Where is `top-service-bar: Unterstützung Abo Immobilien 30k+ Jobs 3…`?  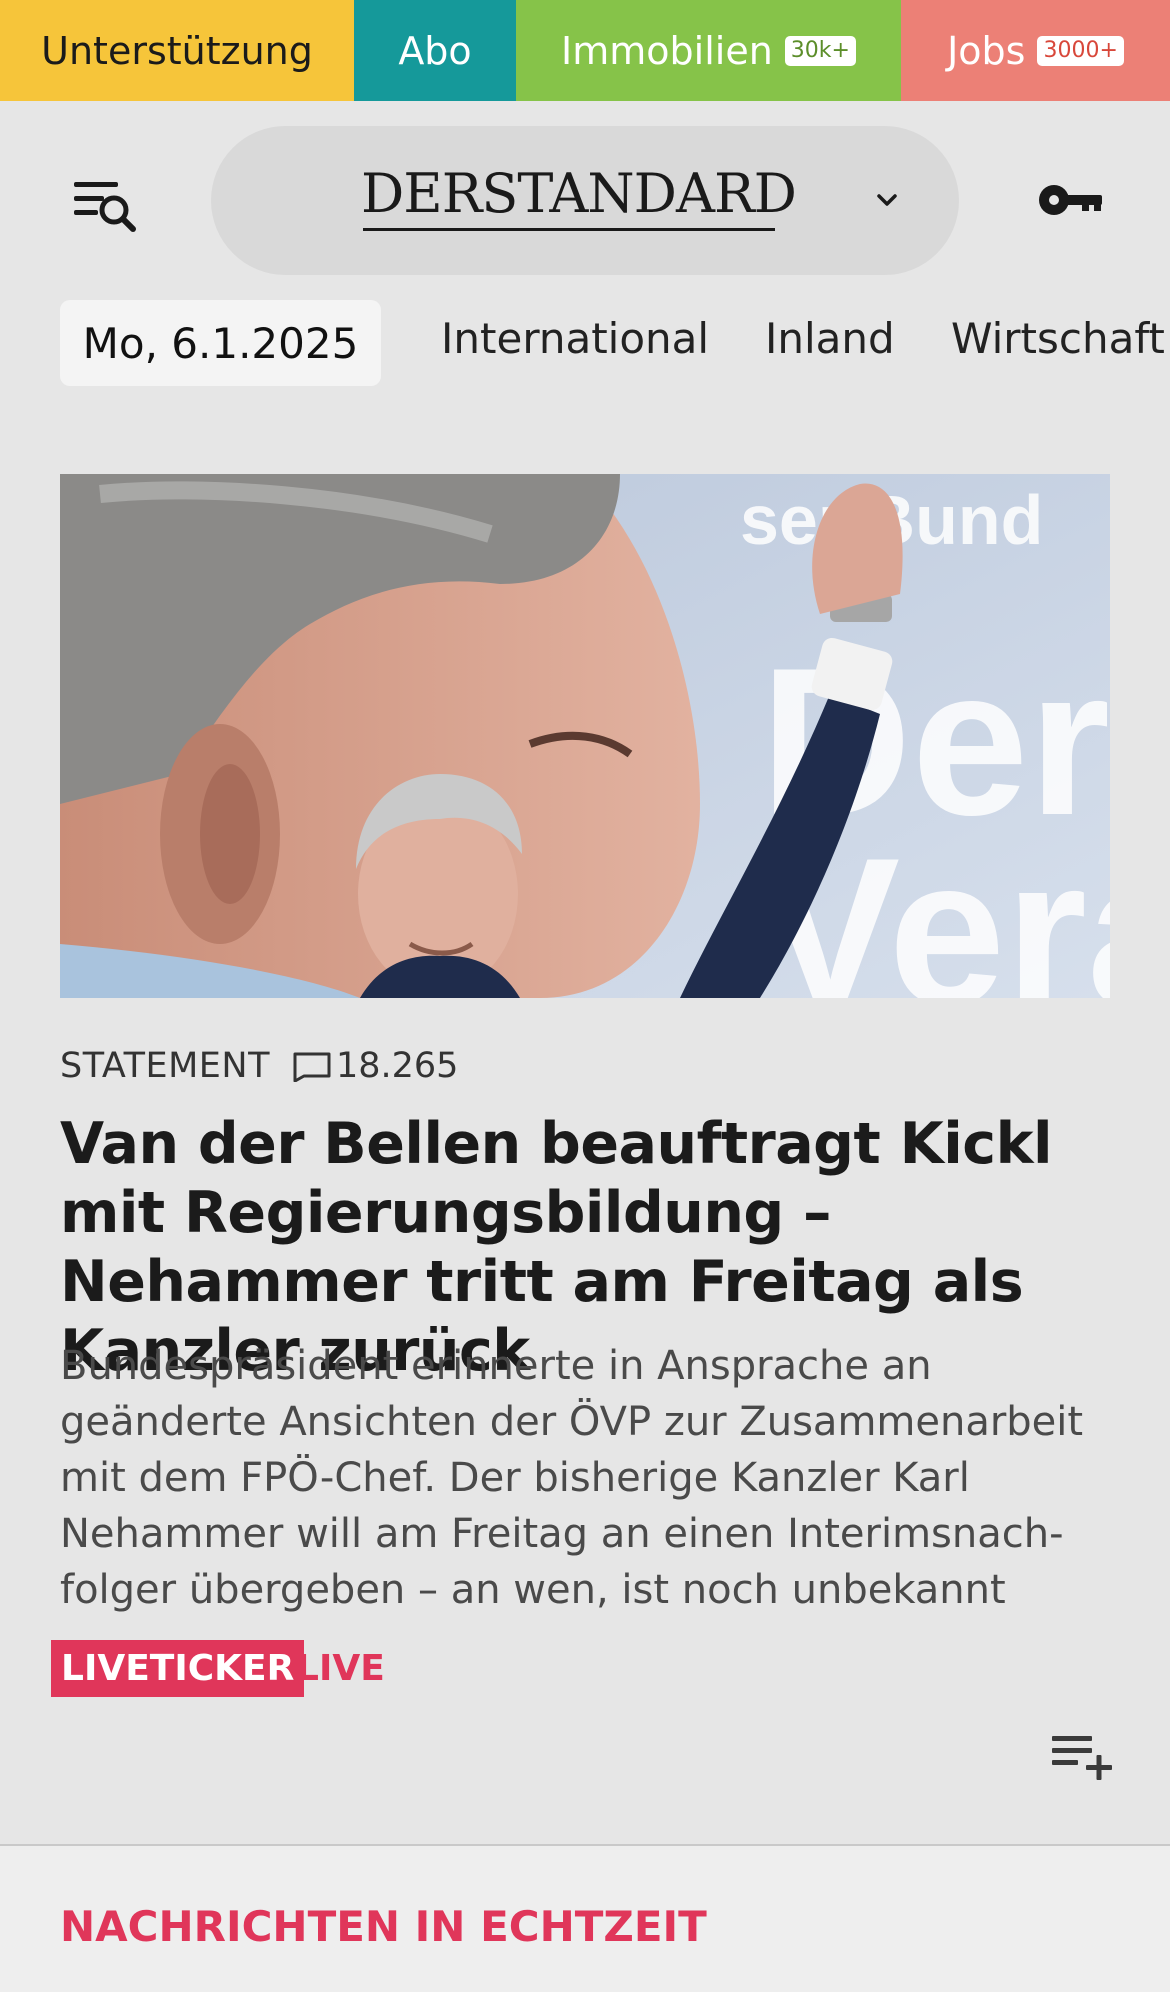
top-service-bar: Unterstützung Abo Immobilien 30k+ Jobs 3… is located at coordinates (585, 50).